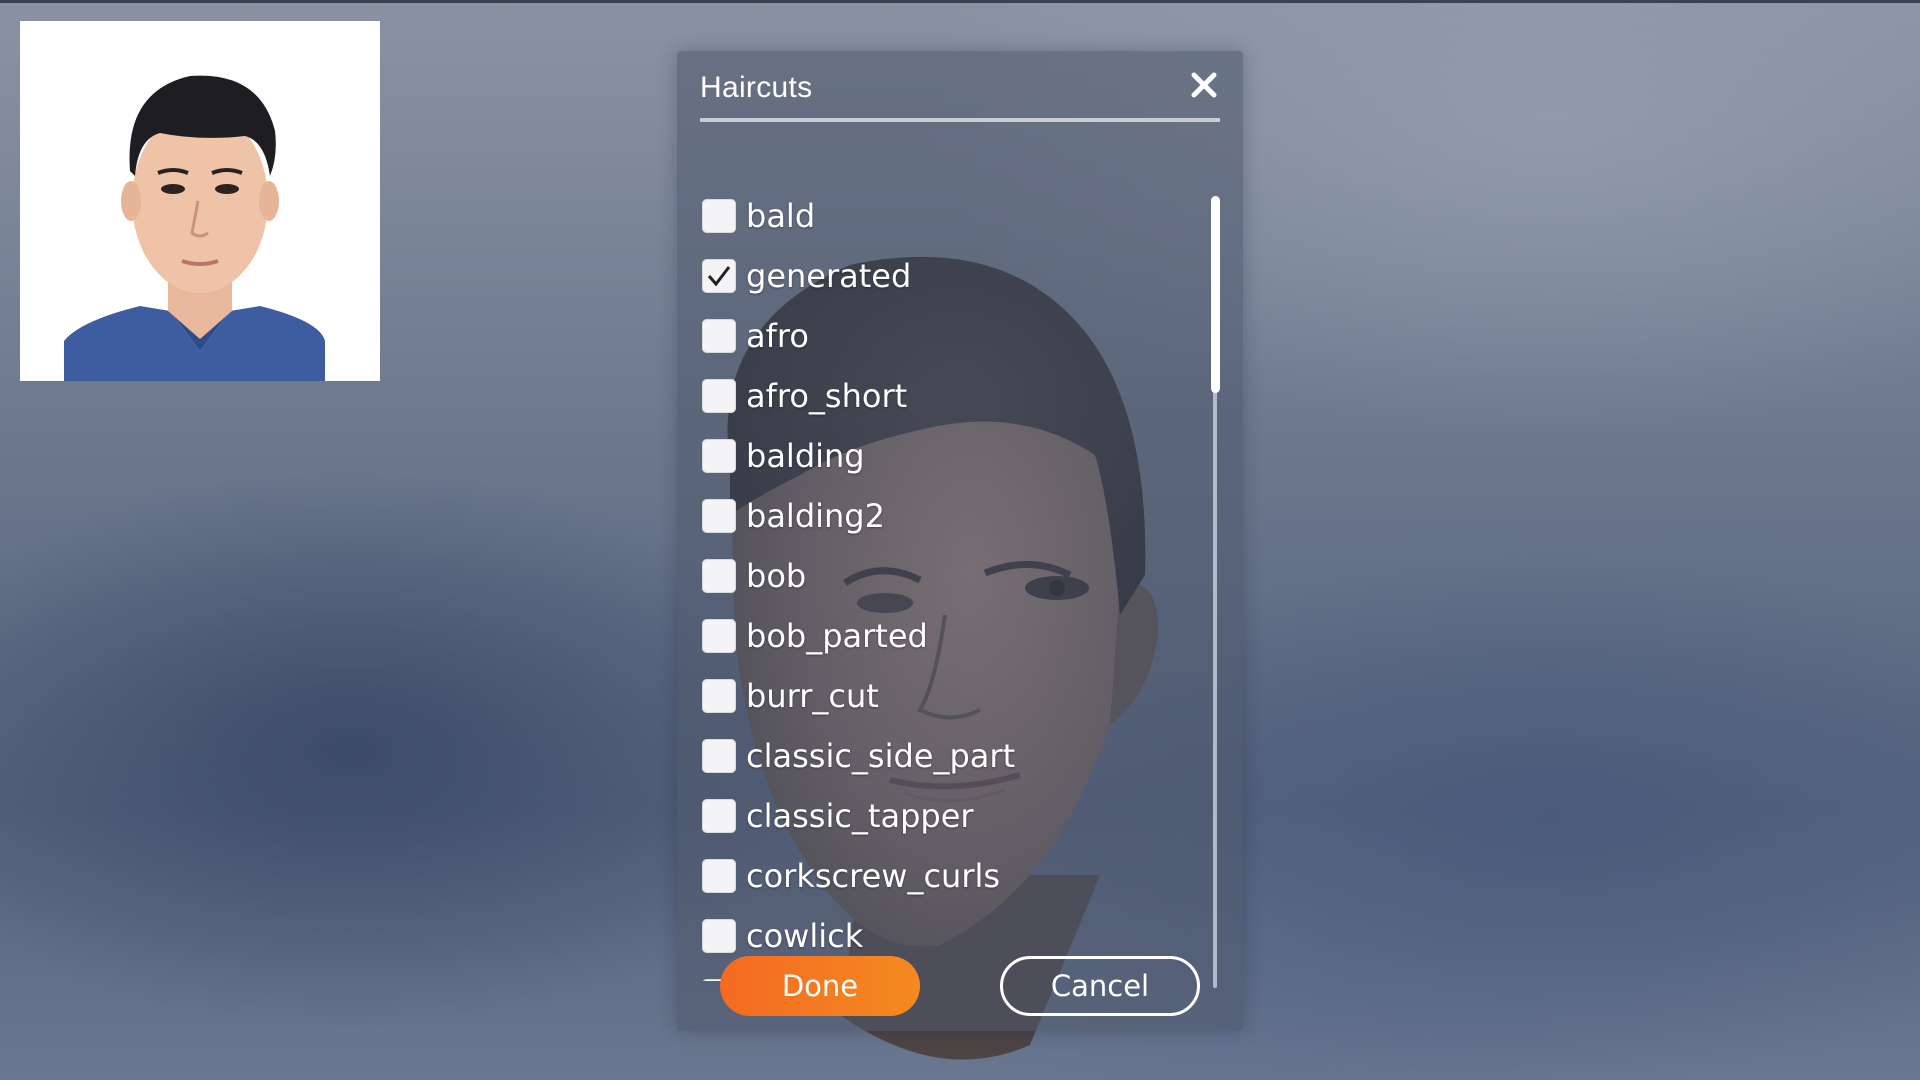 The image size is (1920, 1080). What do you see at coordinates (942, 396) in the screenshot?
I see `list-item-afro-short: afro_short` at bounding box center [942, 396].